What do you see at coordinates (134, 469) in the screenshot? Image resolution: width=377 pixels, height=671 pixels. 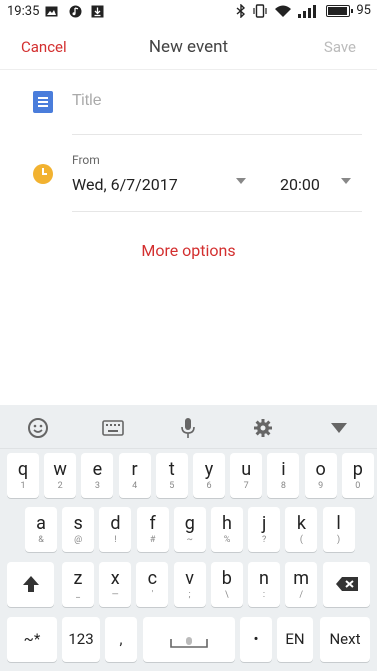 I see `key-letter: r` at bounding box center [134, 469].